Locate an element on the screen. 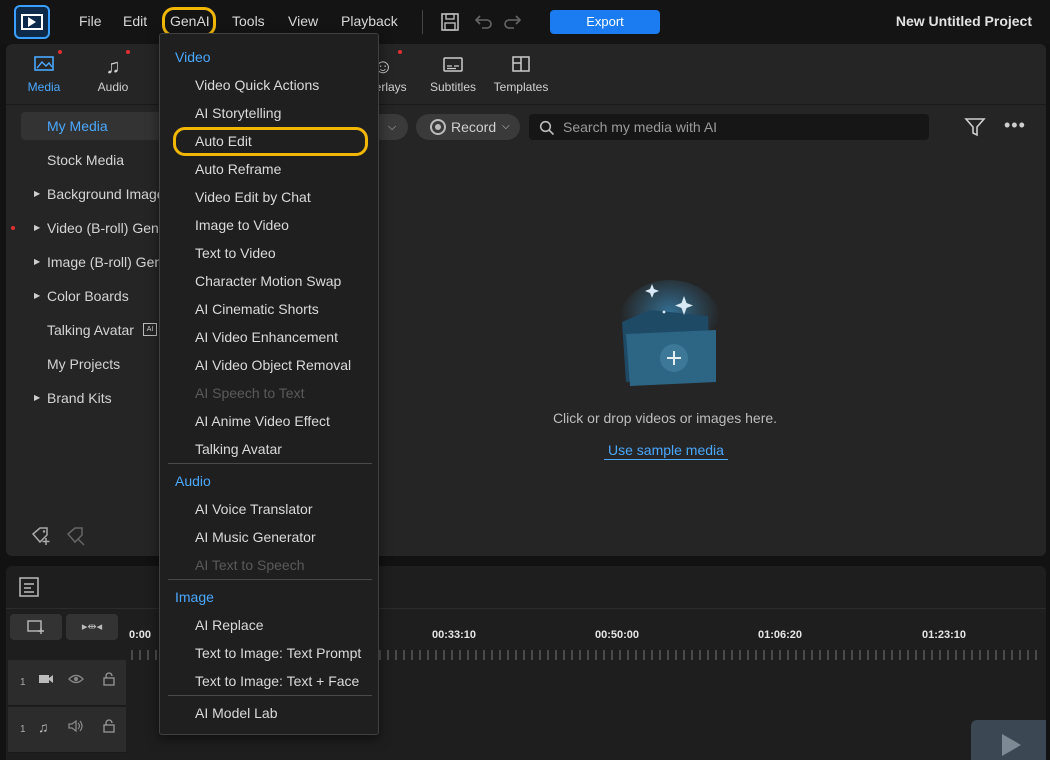 The height and width of the screenshot is (760, 1050). redo-icon is located at coordinates (513, 22).